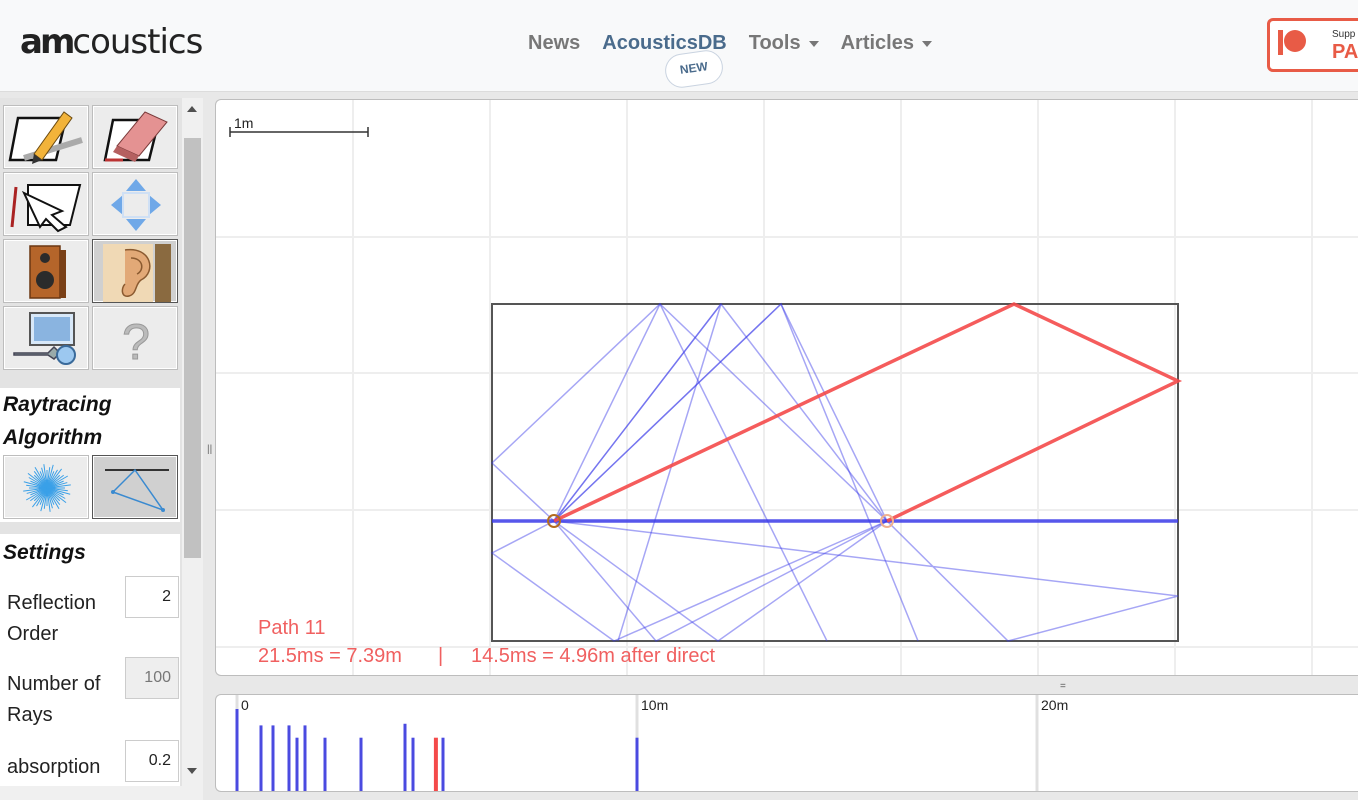  I want to click on reflection-order-row: Reflection Order, so click(93, 614).